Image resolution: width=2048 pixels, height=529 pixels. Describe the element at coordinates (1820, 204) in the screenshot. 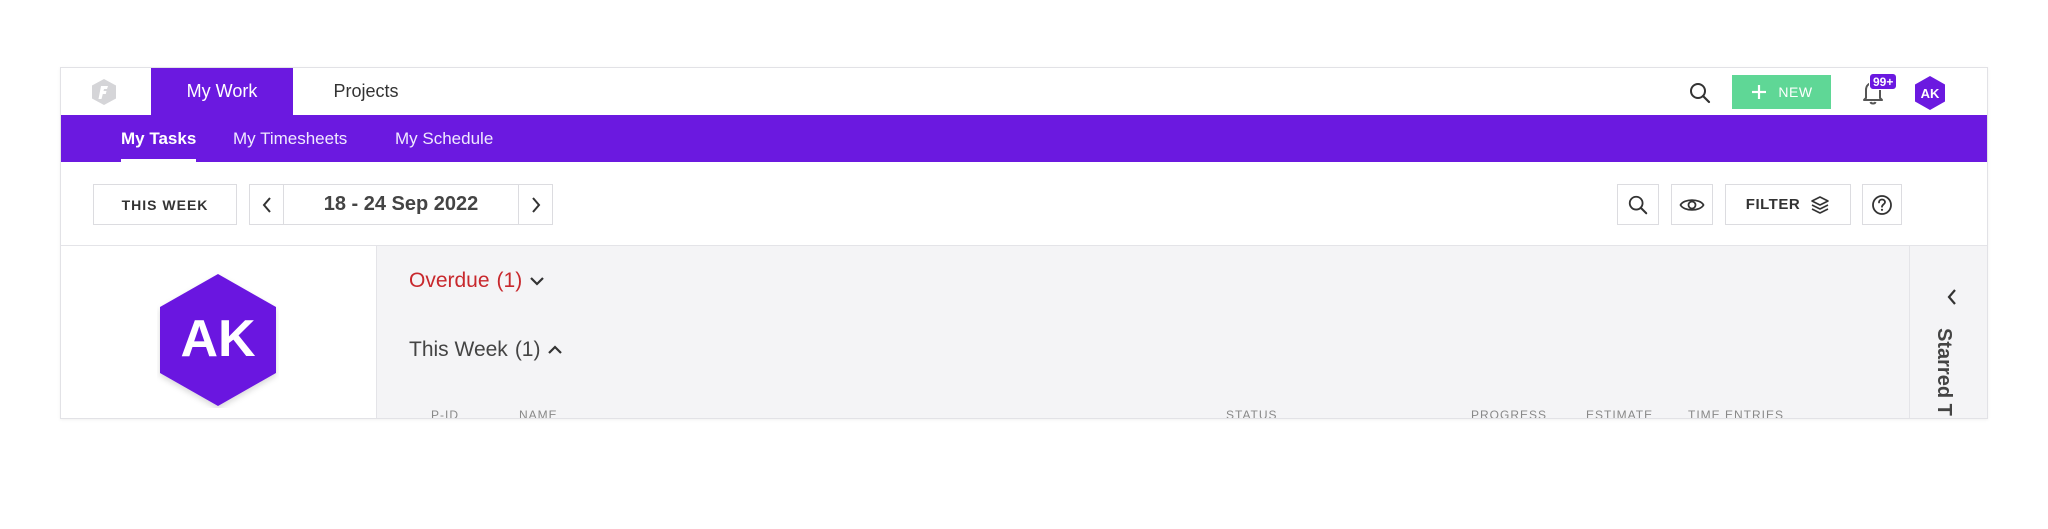

I see `layers-icon` at that location.